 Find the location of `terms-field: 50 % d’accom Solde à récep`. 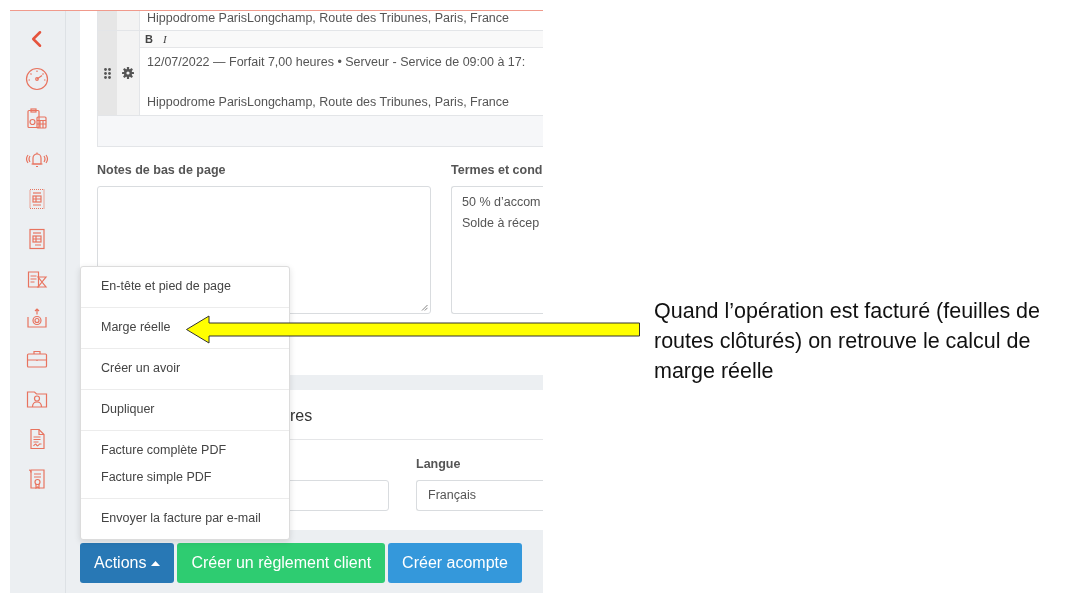

terms-field: 50 % d’accom Solde à récep is located at coordinates (497, 250).